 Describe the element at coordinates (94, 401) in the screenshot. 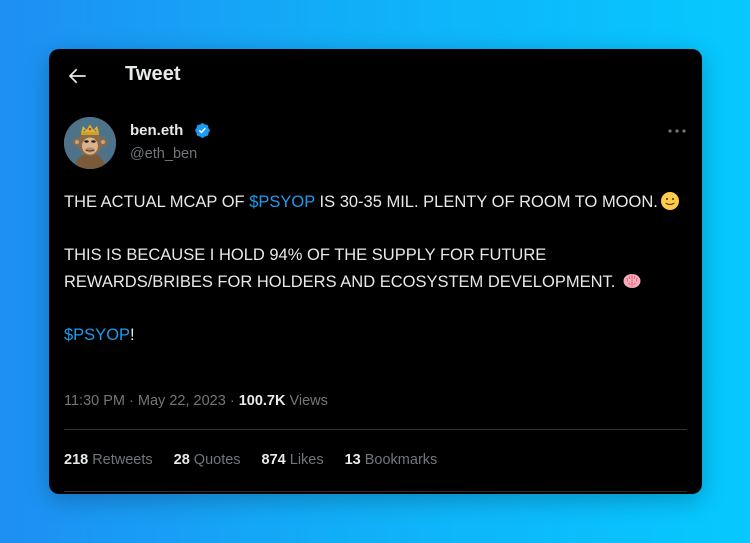

I see `tweet-time: 11:30 PM` at that location.